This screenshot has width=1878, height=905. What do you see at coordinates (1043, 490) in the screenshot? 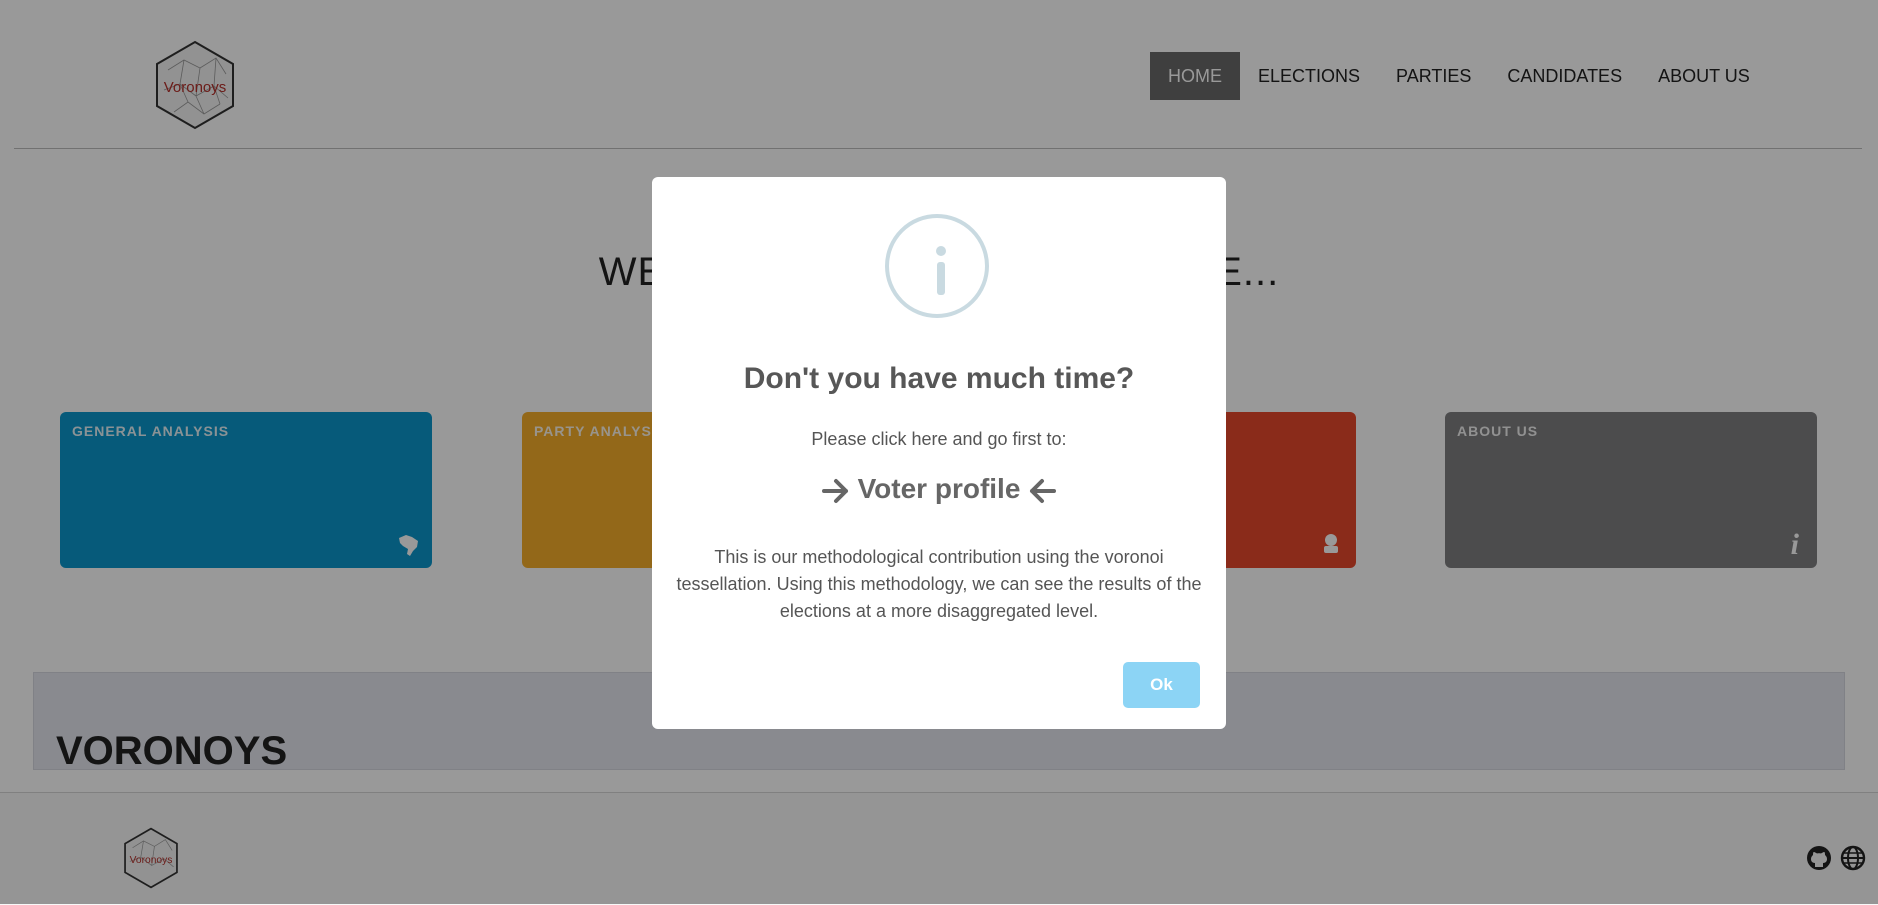
I see `arrow-left-icon` at bounding box center [1043, 490].